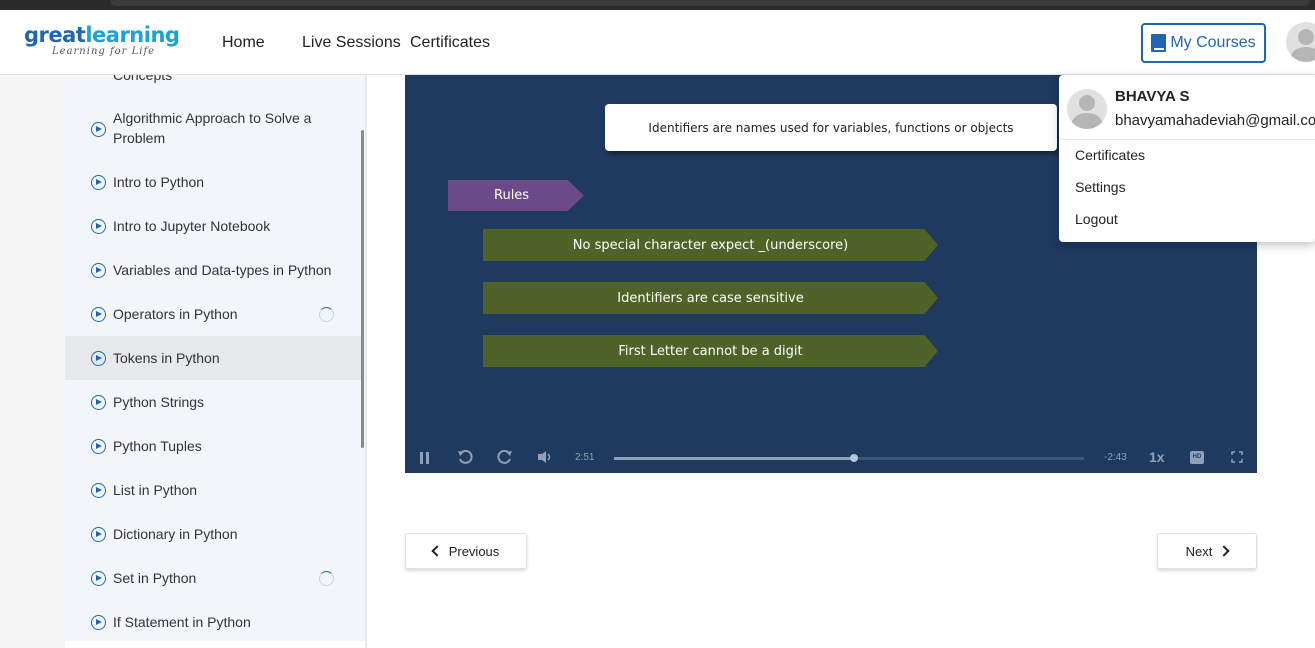 The image size is (1315, 648). I want to click on logo-brand-accent: learning, so click(132, 35).